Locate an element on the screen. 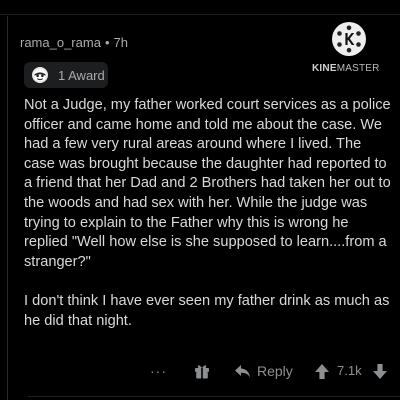 The image size is (400, 400). upvote-arrow-icon is located at coordinates (322, 371).